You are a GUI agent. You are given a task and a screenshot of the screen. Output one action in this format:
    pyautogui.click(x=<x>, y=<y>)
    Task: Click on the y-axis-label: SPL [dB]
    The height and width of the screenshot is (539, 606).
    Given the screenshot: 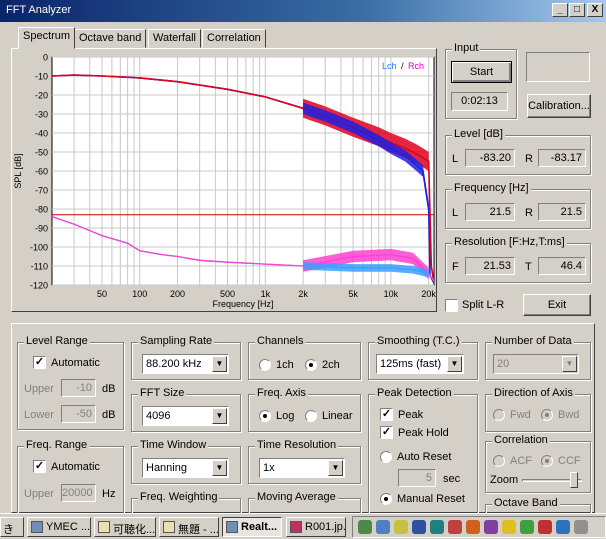 What is the action you would take?
    pyautogui.click(x=18, y=170)
    